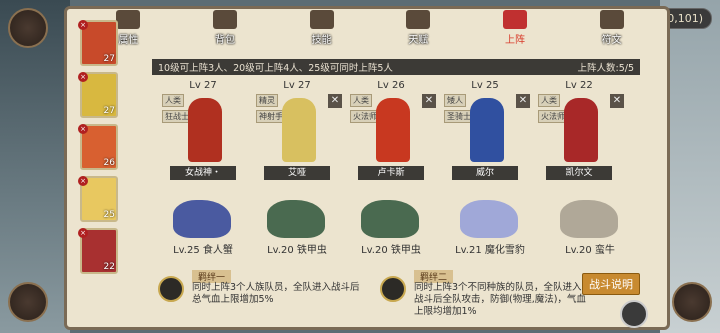 The height and width of the screenshot is (333, 720). Describe the element at coordinates (393, 289) in the screenshot. I see `bond-two-icon` at that location.